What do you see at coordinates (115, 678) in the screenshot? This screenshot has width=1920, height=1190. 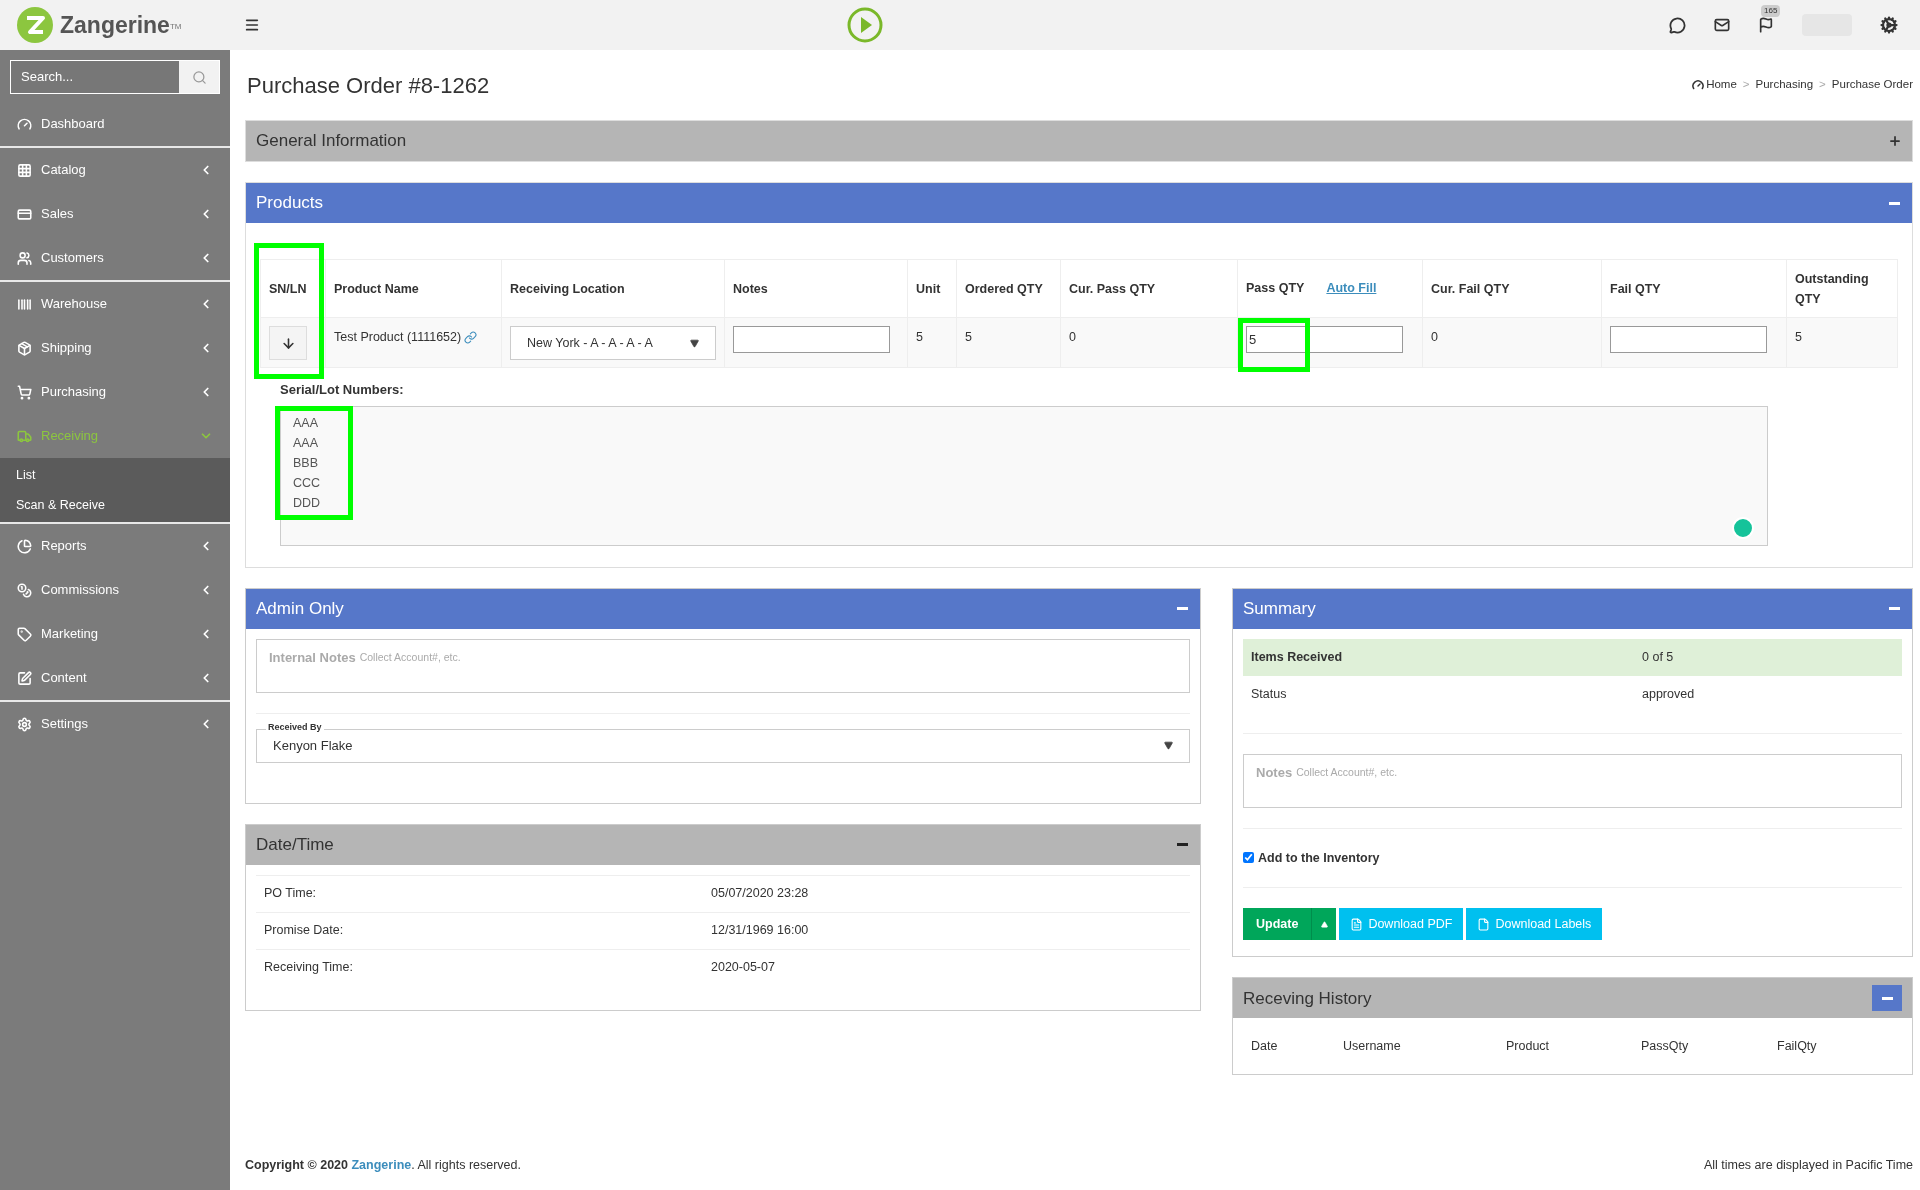 I see `sidebar-item: Content` at bounding box center [115, 678].